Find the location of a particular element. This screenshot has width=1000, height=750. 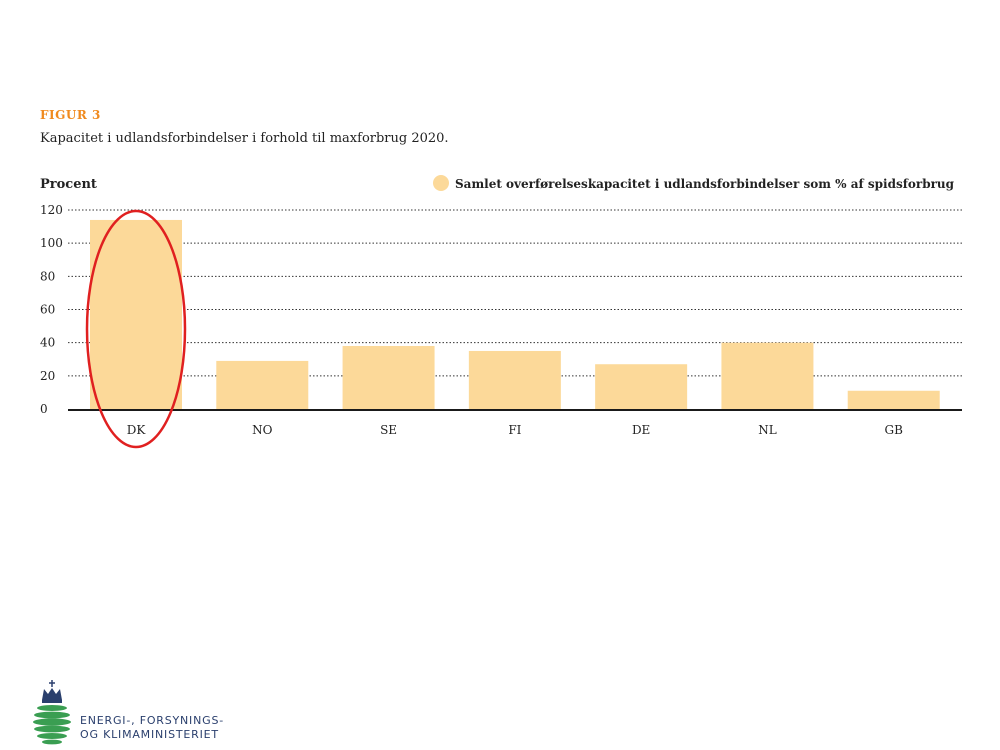

y-tick-label: 100 is located at coordinates (51, 243).